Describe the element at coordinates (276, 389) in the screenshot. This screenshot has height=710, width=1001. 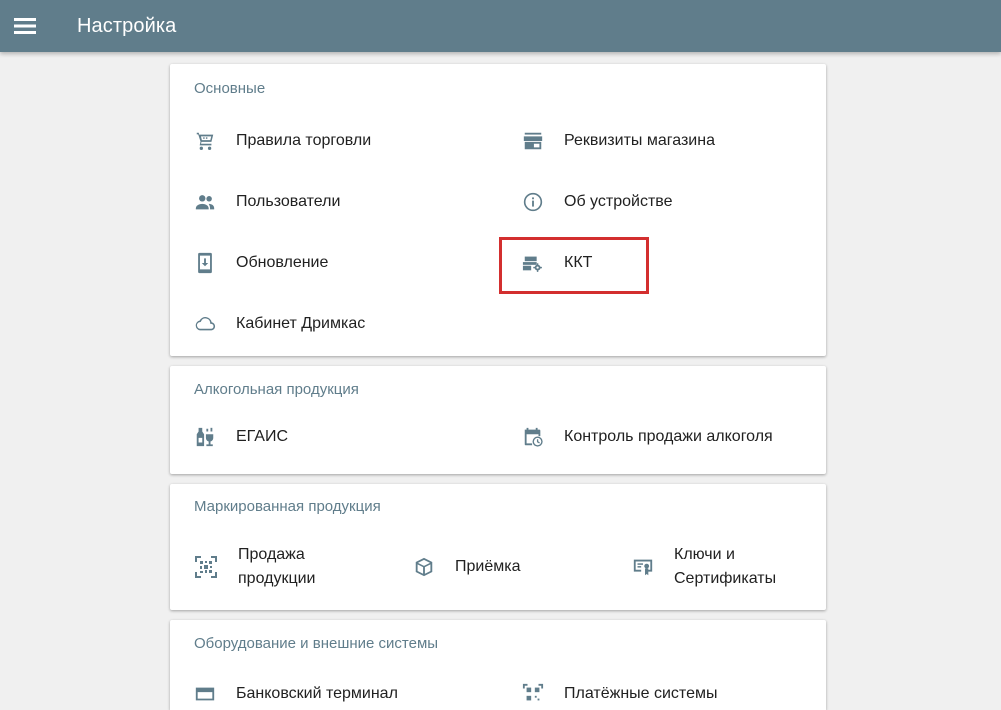
I see `section-title: Алкогольная продукция` at that location.